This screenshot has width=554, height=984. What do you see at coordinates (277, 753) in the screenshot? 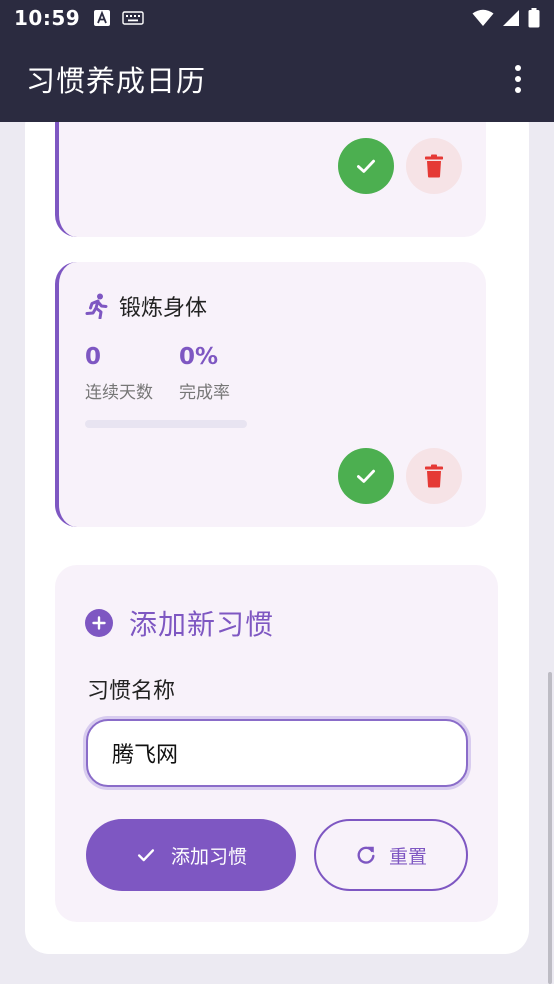
I see `habit-name-input` at bounding box center [277, 753].